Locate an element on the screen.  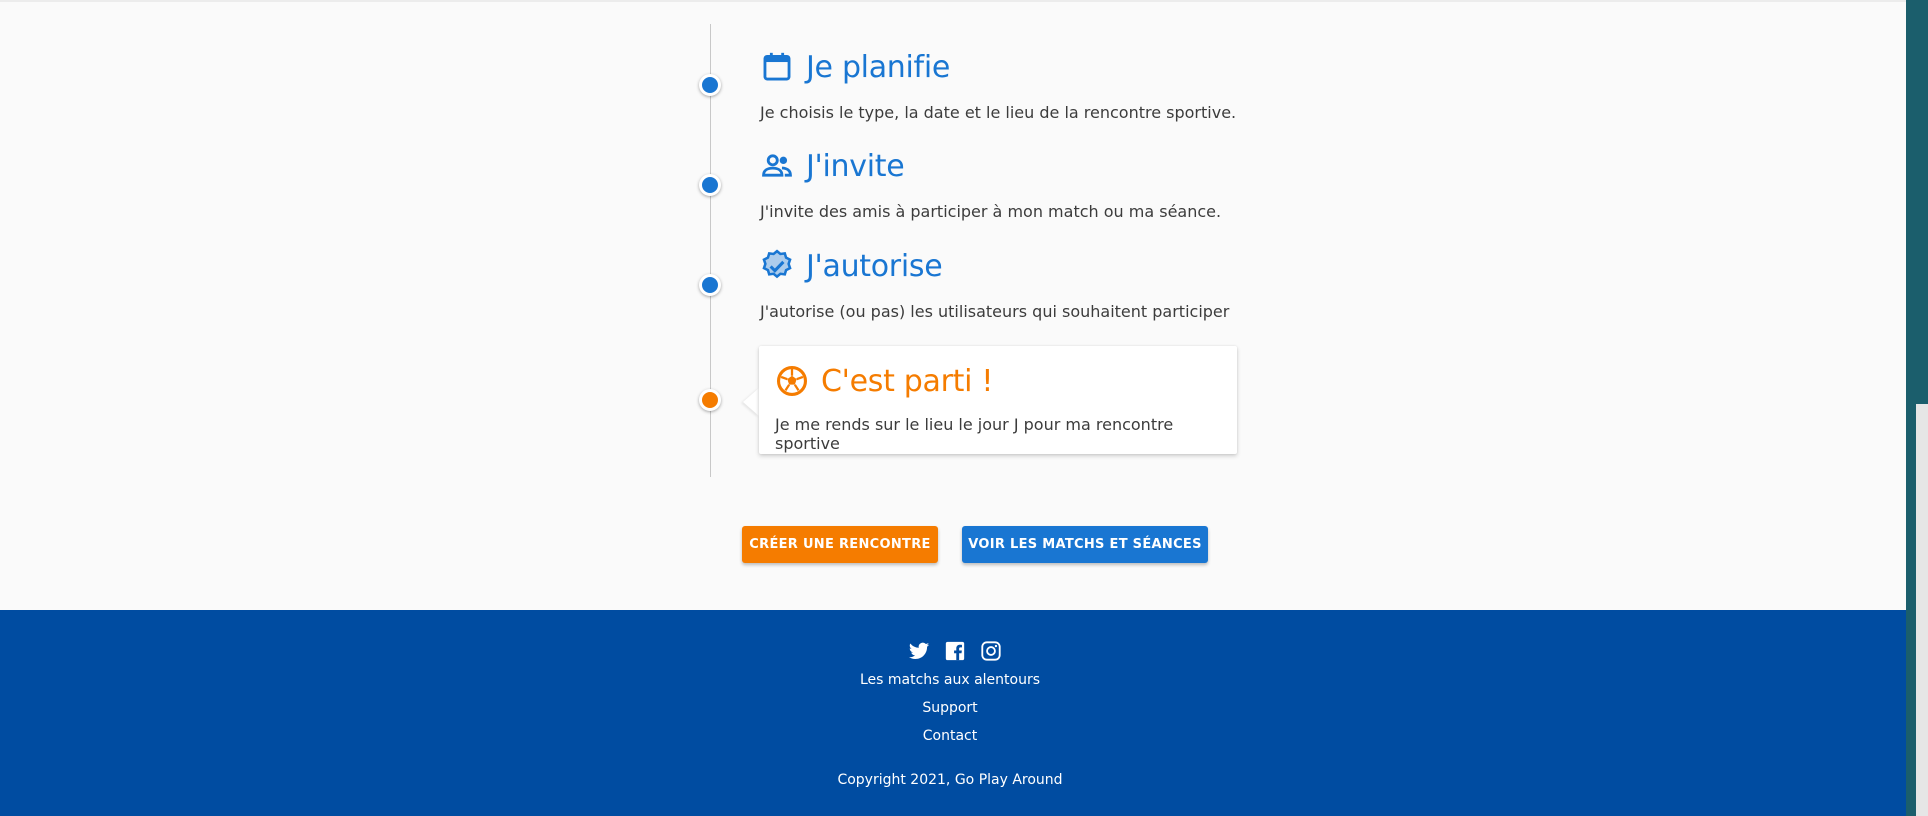
copyright-text: Copyright 2021, Go Play Around is located at coordinates (950, 780).